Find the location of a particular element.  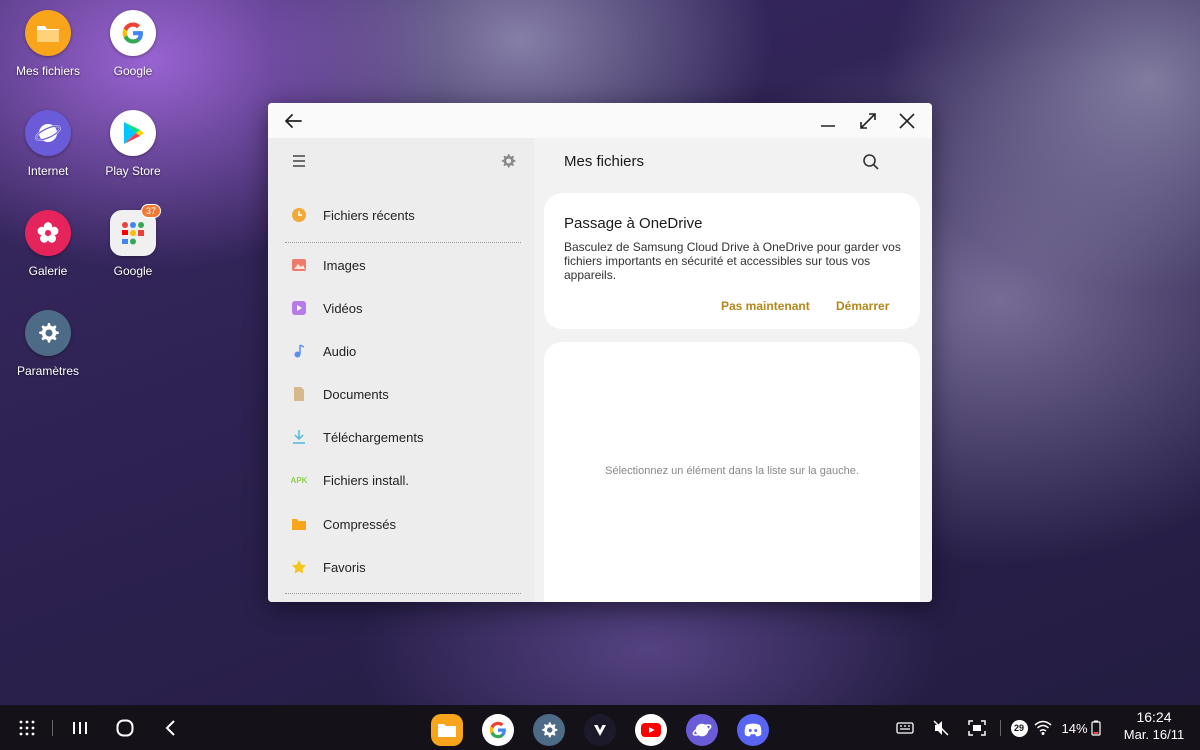

download-icon is located at coordinates (299, 437).